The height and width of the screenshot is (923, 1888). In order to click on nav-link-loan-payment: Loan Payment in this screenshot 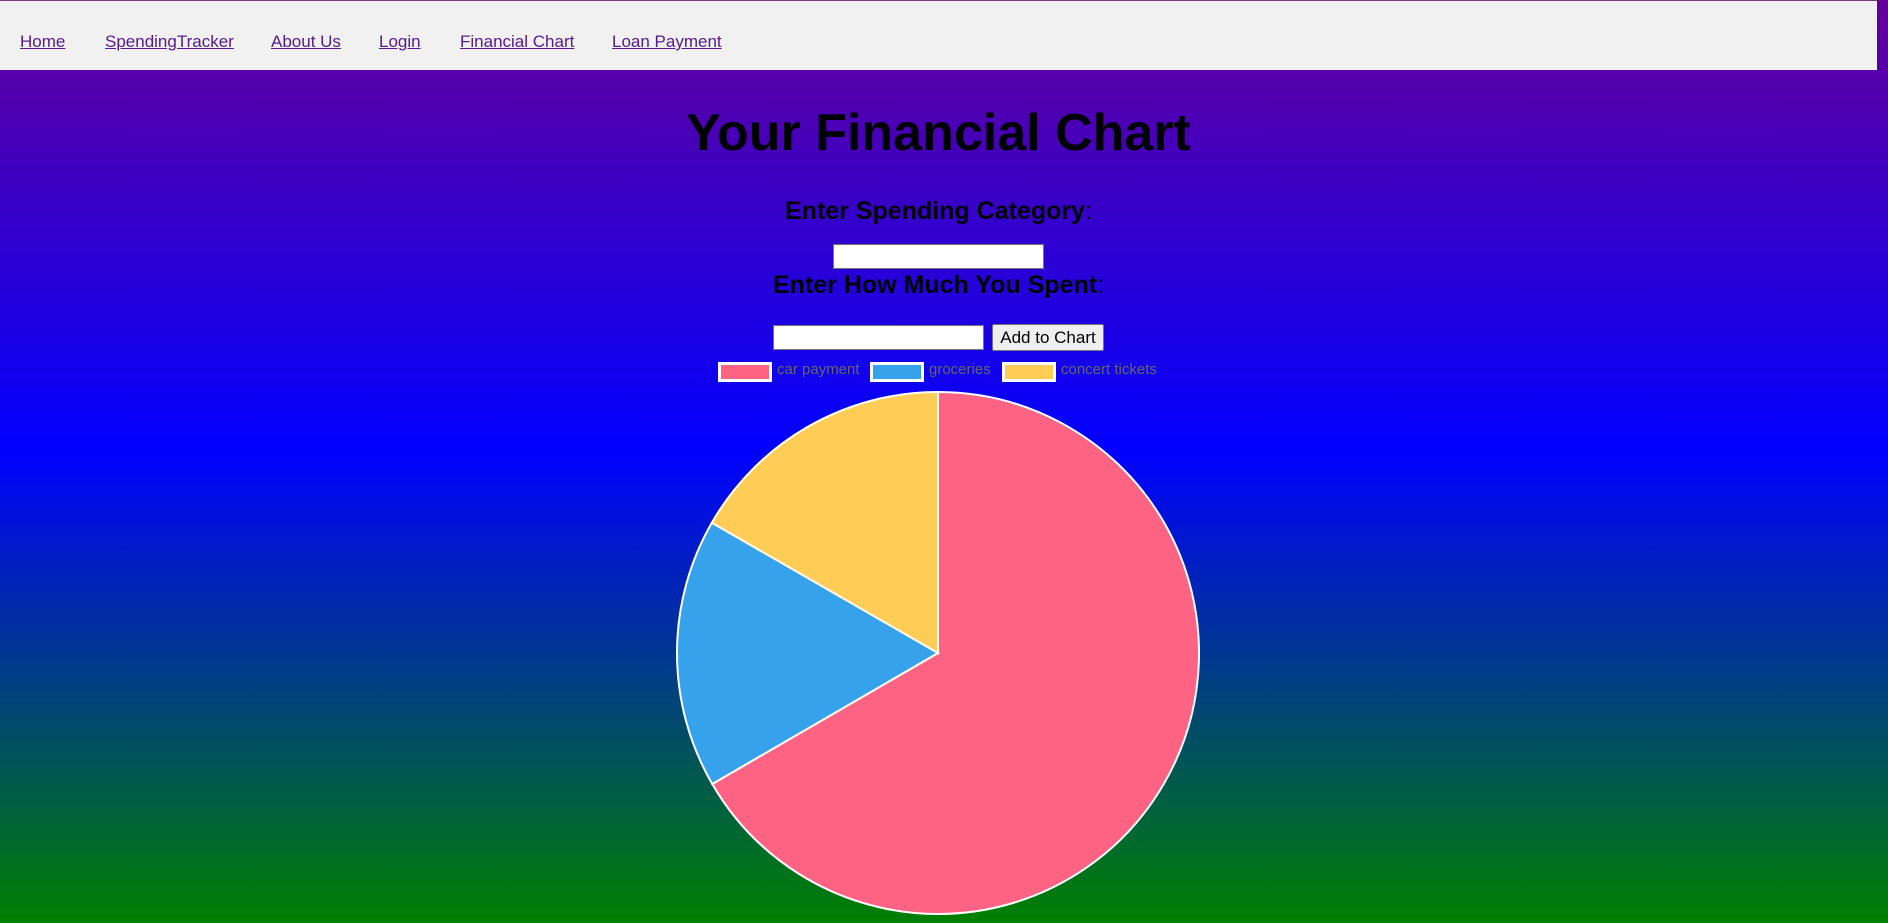, I will do `click(667, 42)`.